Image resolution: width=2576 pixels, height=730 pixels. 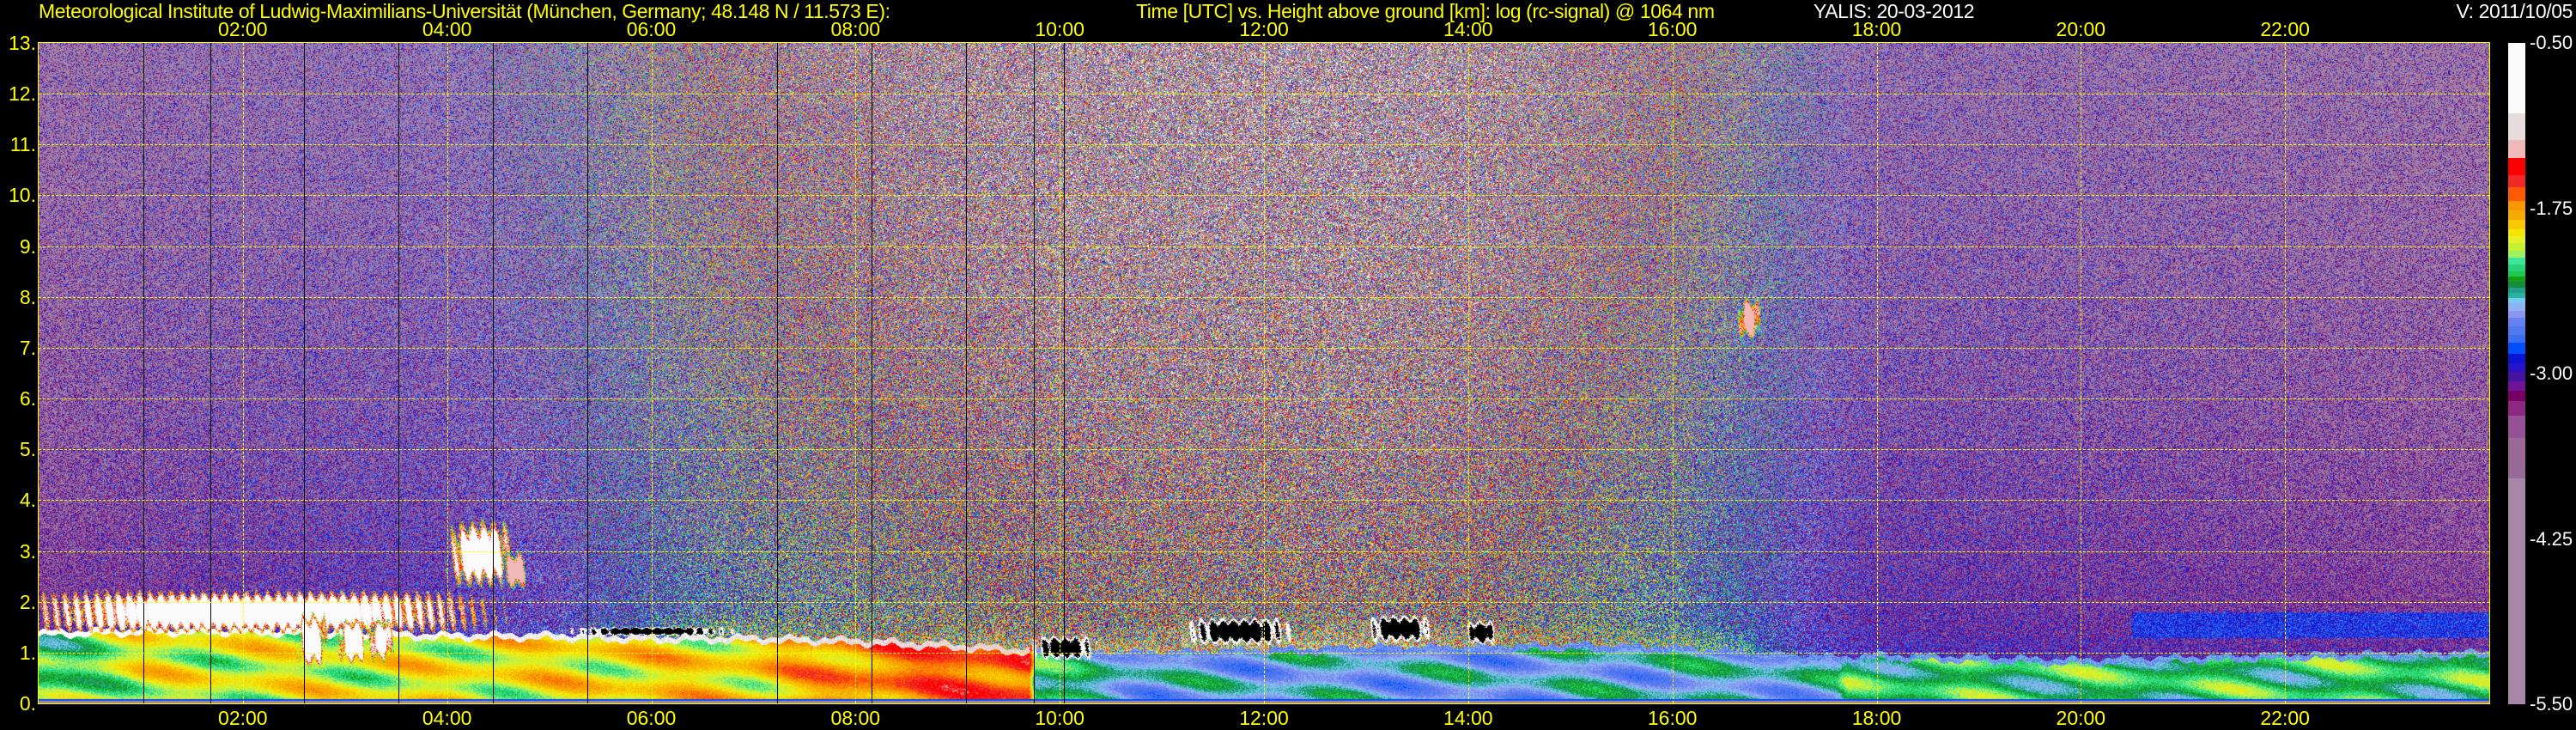 What do you see at coordinates (1468, 718) in the screenshot?
I see `x-tick-label-bottom: 14:00` at bounding box center [1468, 718].